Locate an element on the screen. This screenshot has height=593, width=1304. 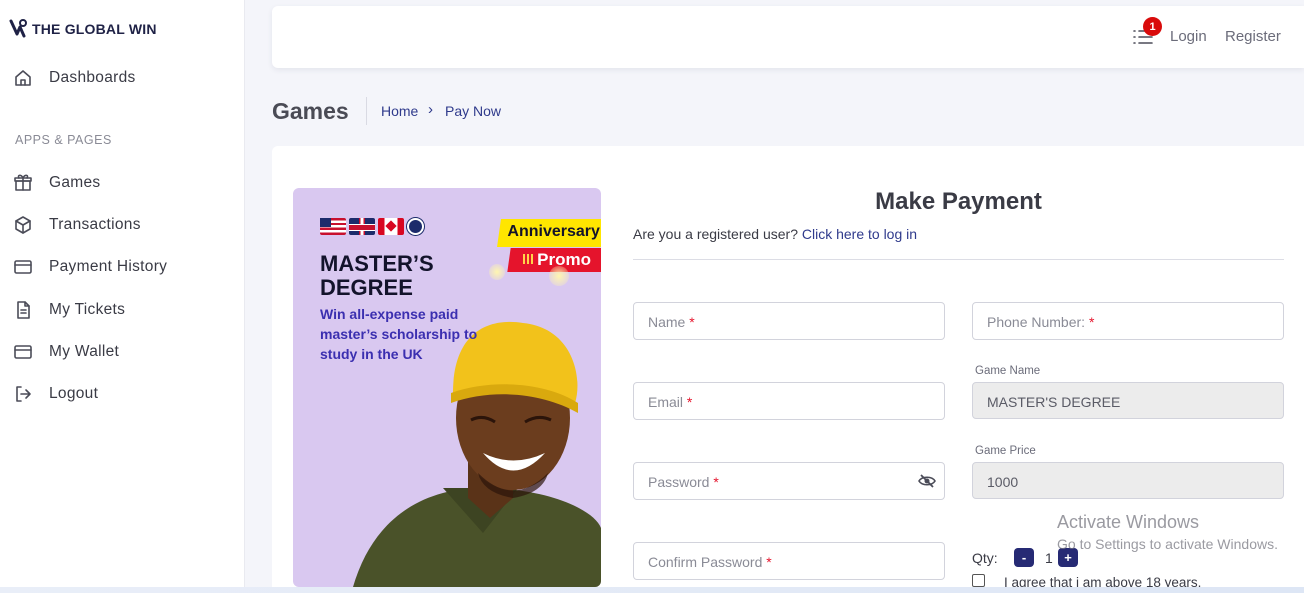
name-placeholder: Name is located at coordinates (667, 322).